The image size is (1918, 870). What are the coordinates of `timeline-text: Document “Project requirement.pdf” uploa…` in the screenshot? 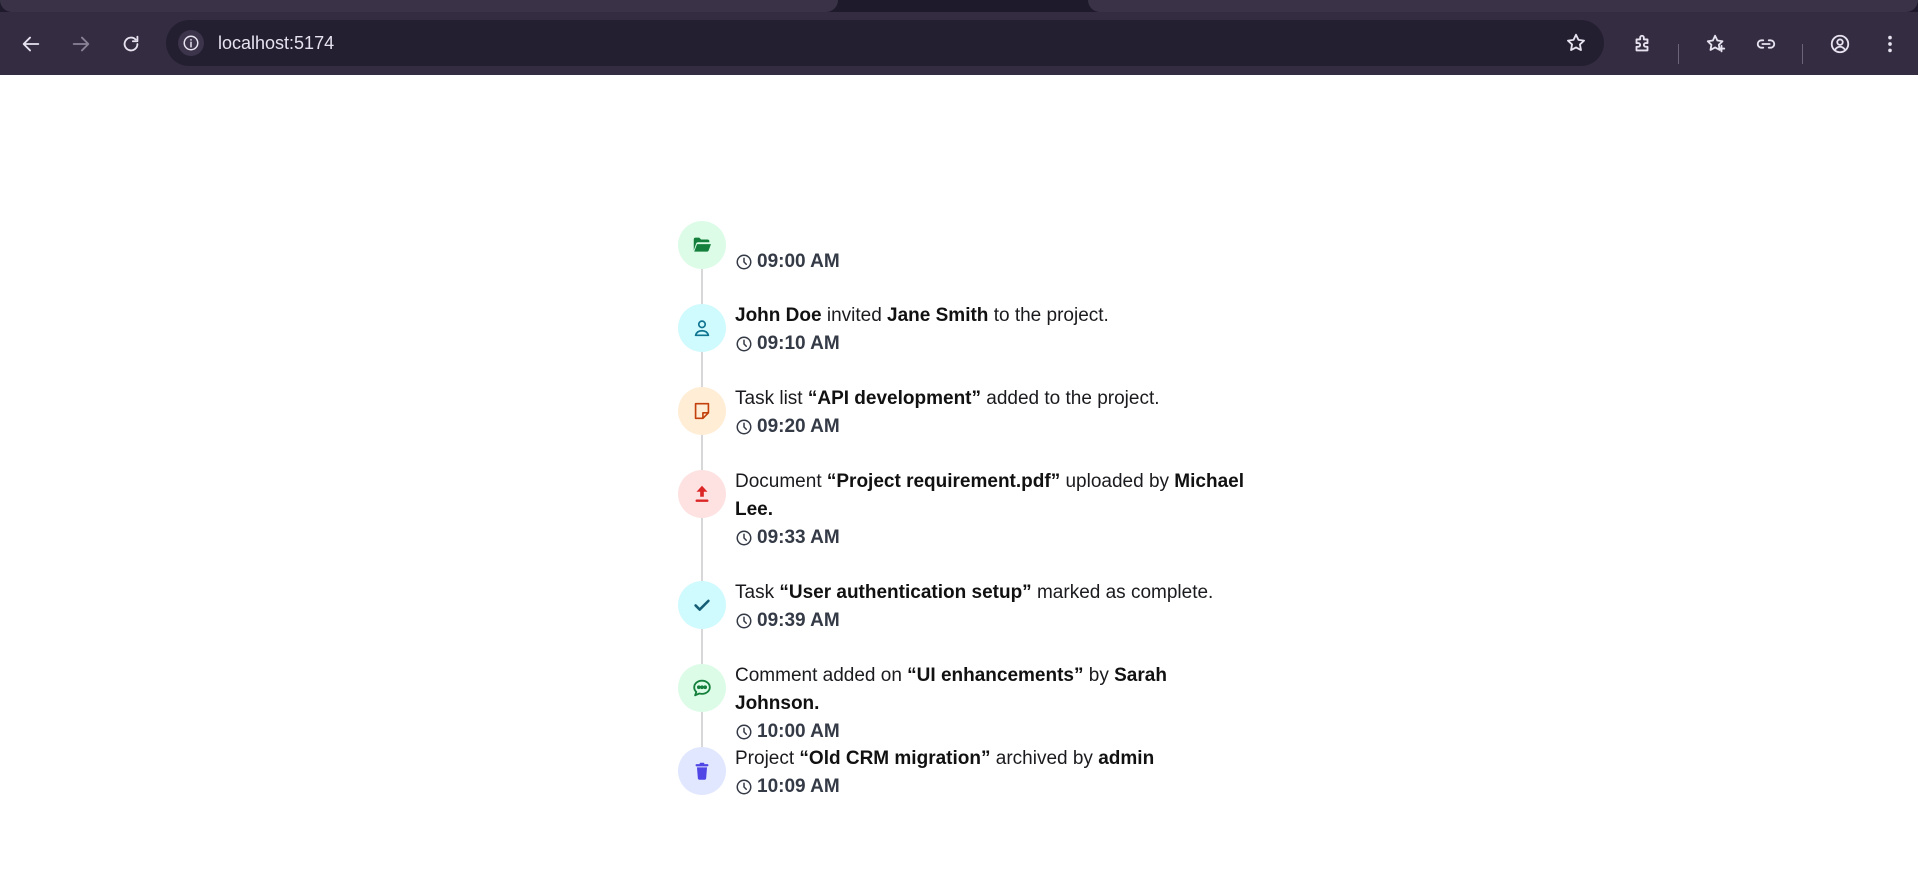 It's located at (989, 495).